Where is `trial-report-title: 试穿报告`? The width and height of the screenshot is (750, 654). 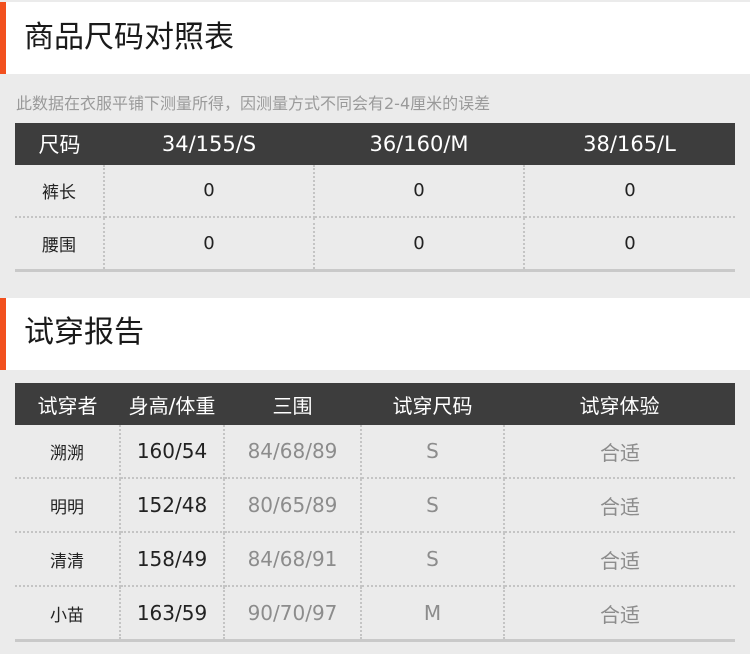 trial-report-title: 试穿报告 is located at coordinates (84, 332).